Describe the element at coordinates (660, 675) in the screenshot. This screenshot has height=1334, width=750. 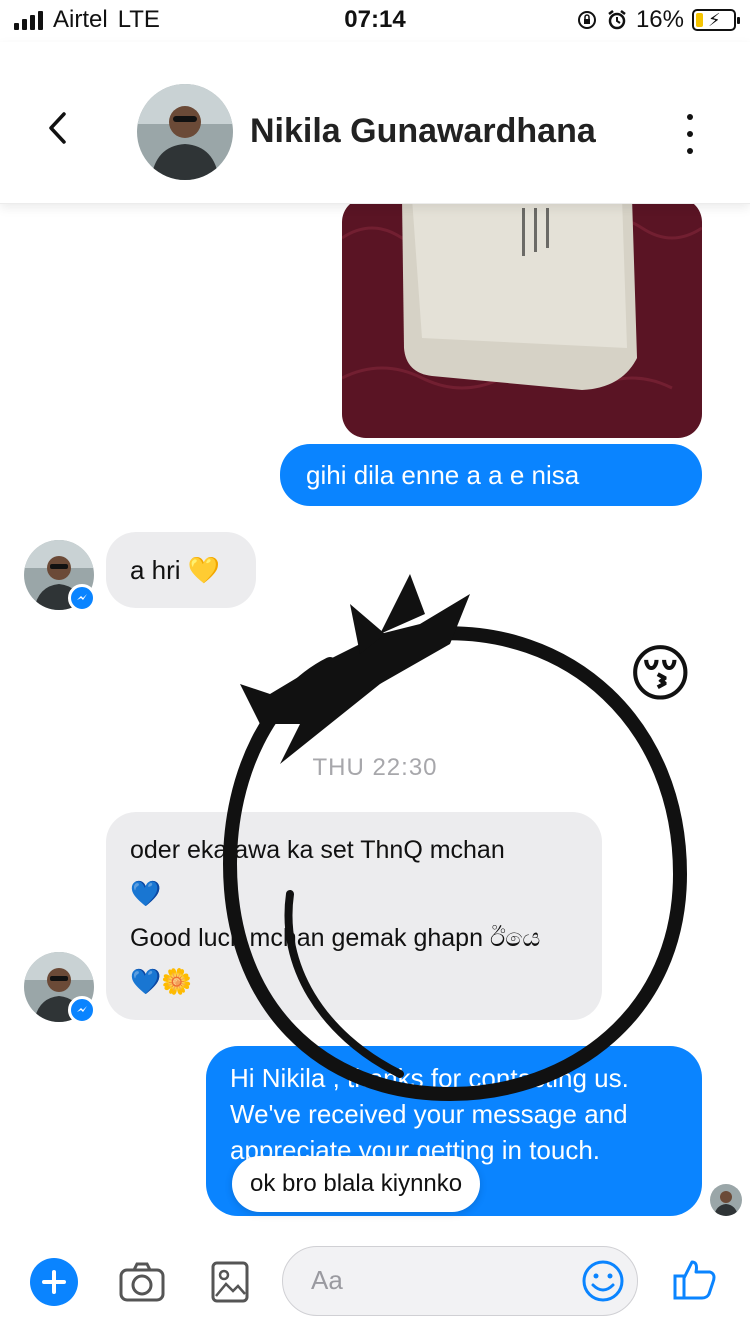
I see `emoji-message: 😚` at that location.